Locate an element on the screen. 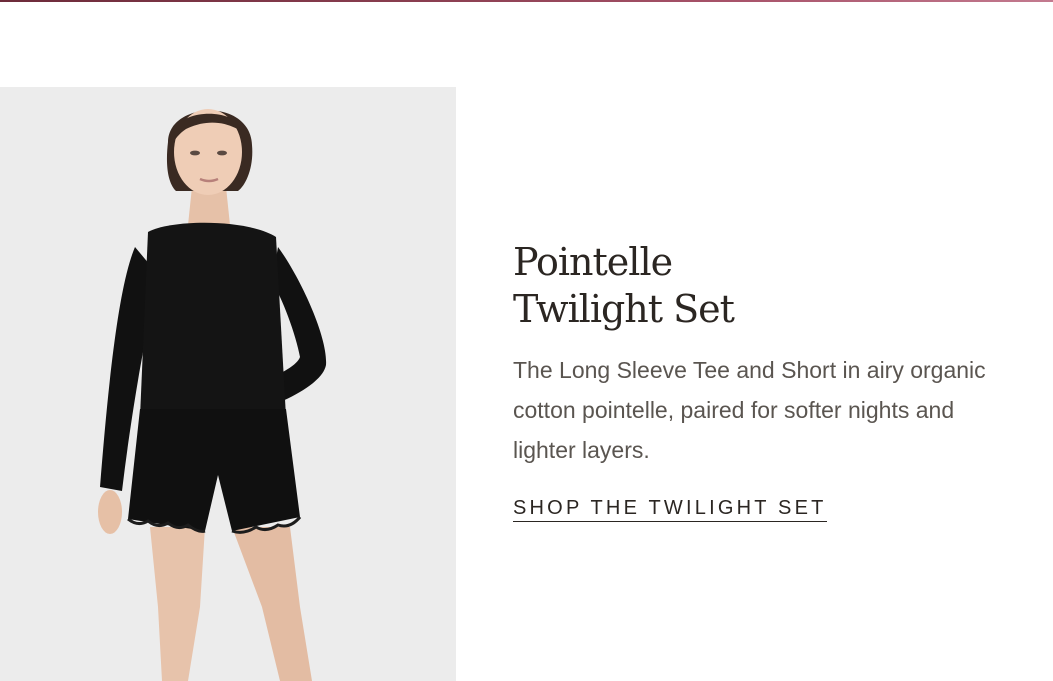  top-accent-strip is located at coordinates (526, 1).